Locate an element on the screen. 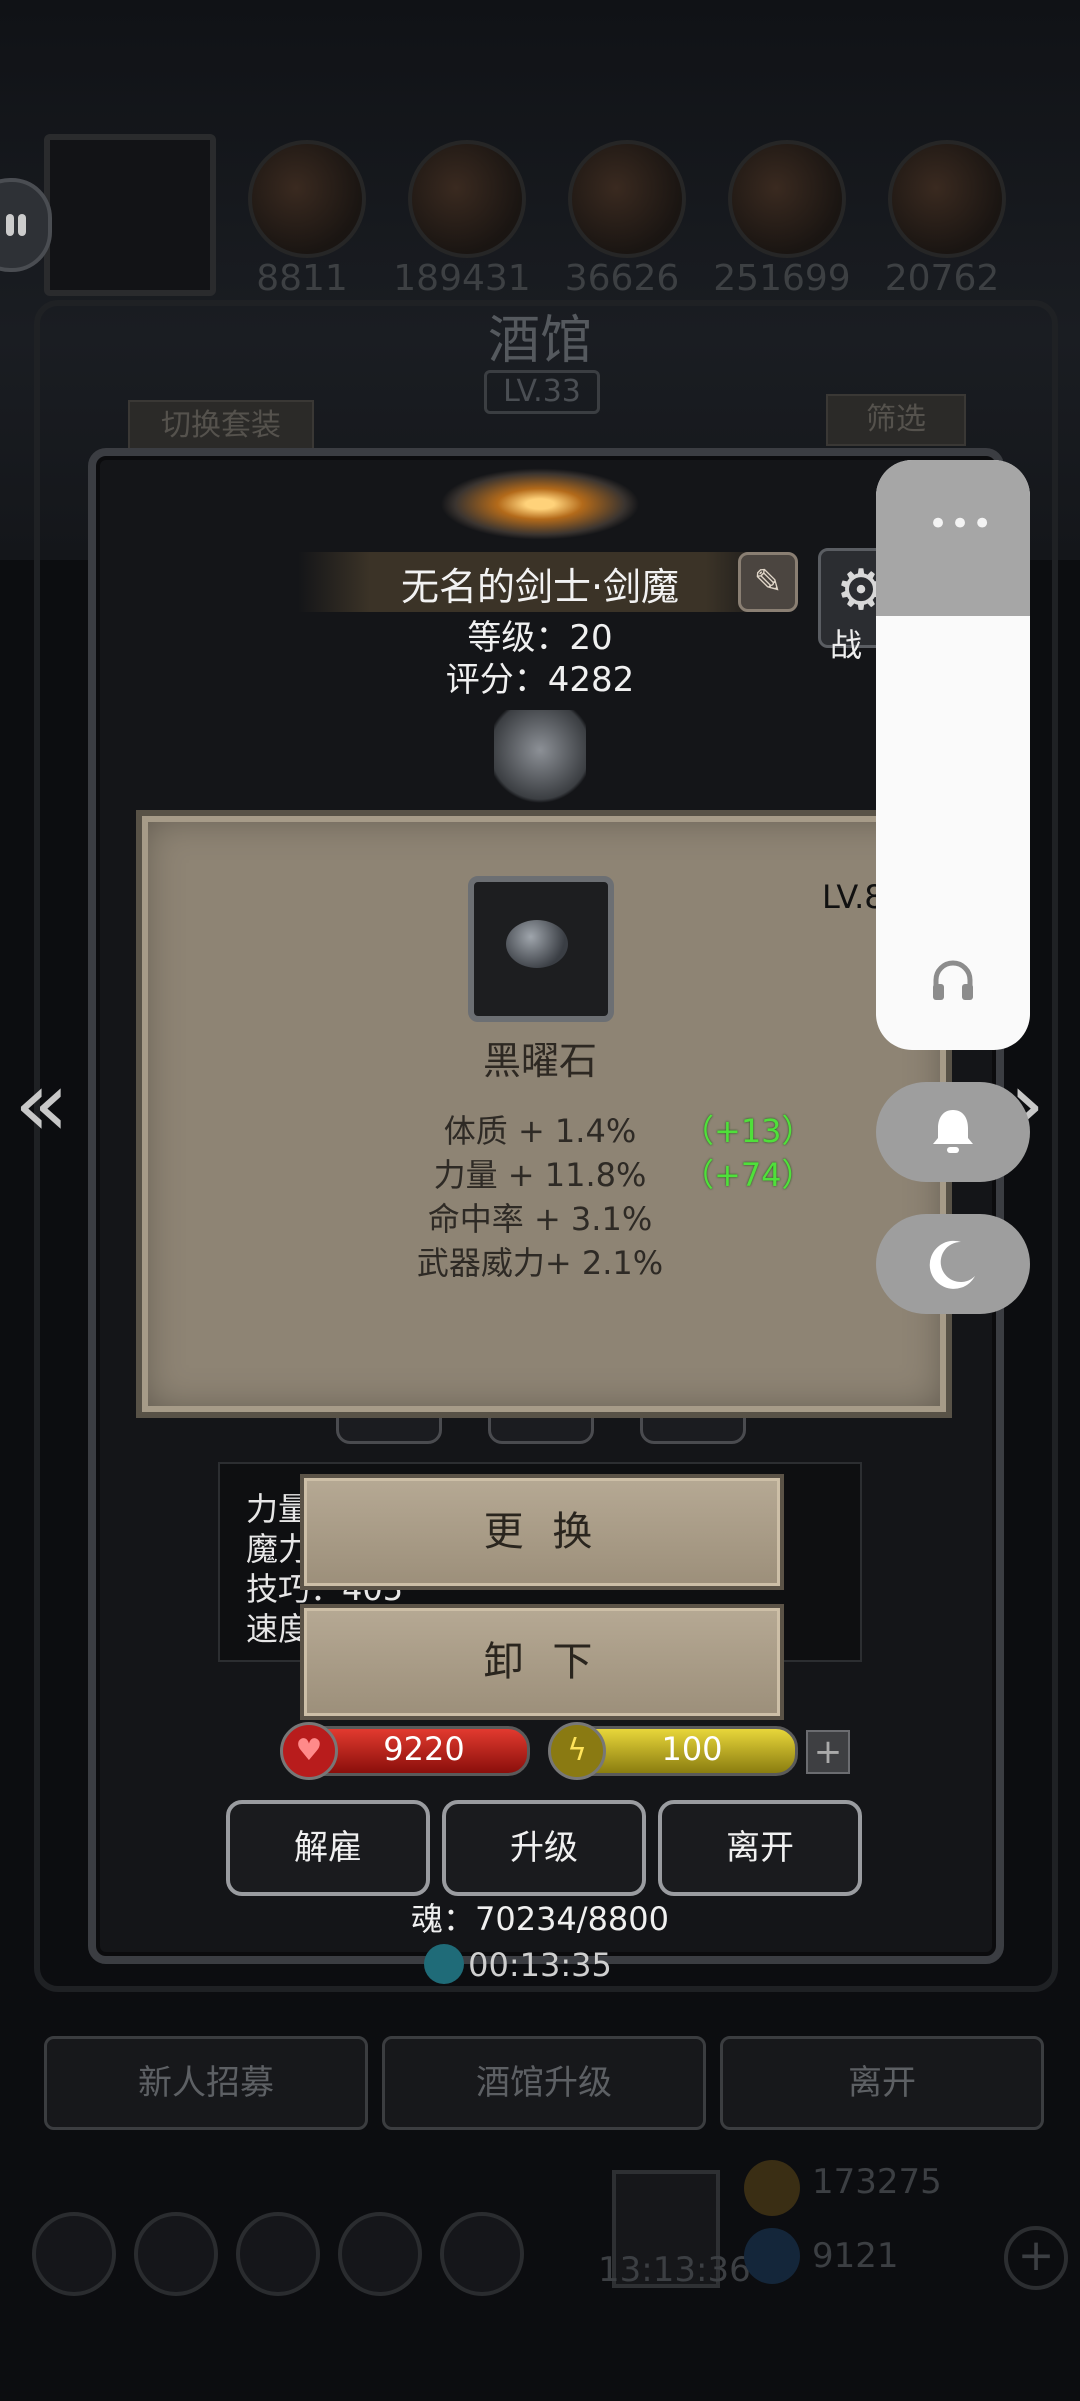 Image resolution: width=1080 pixels, height=2401 pixels. game-clock: 13:13:36 is located at coordinates (674, 2270).